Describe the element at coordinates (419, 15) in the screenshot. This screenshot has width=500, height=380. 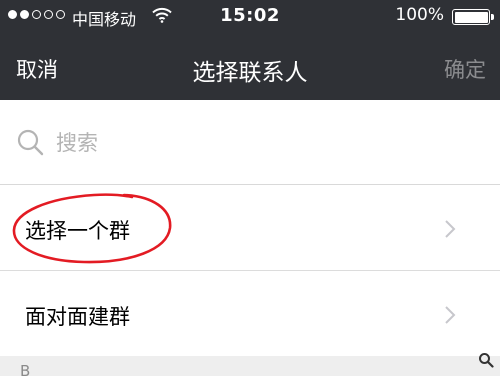
I see `battery-percentage: 100%` at that location.